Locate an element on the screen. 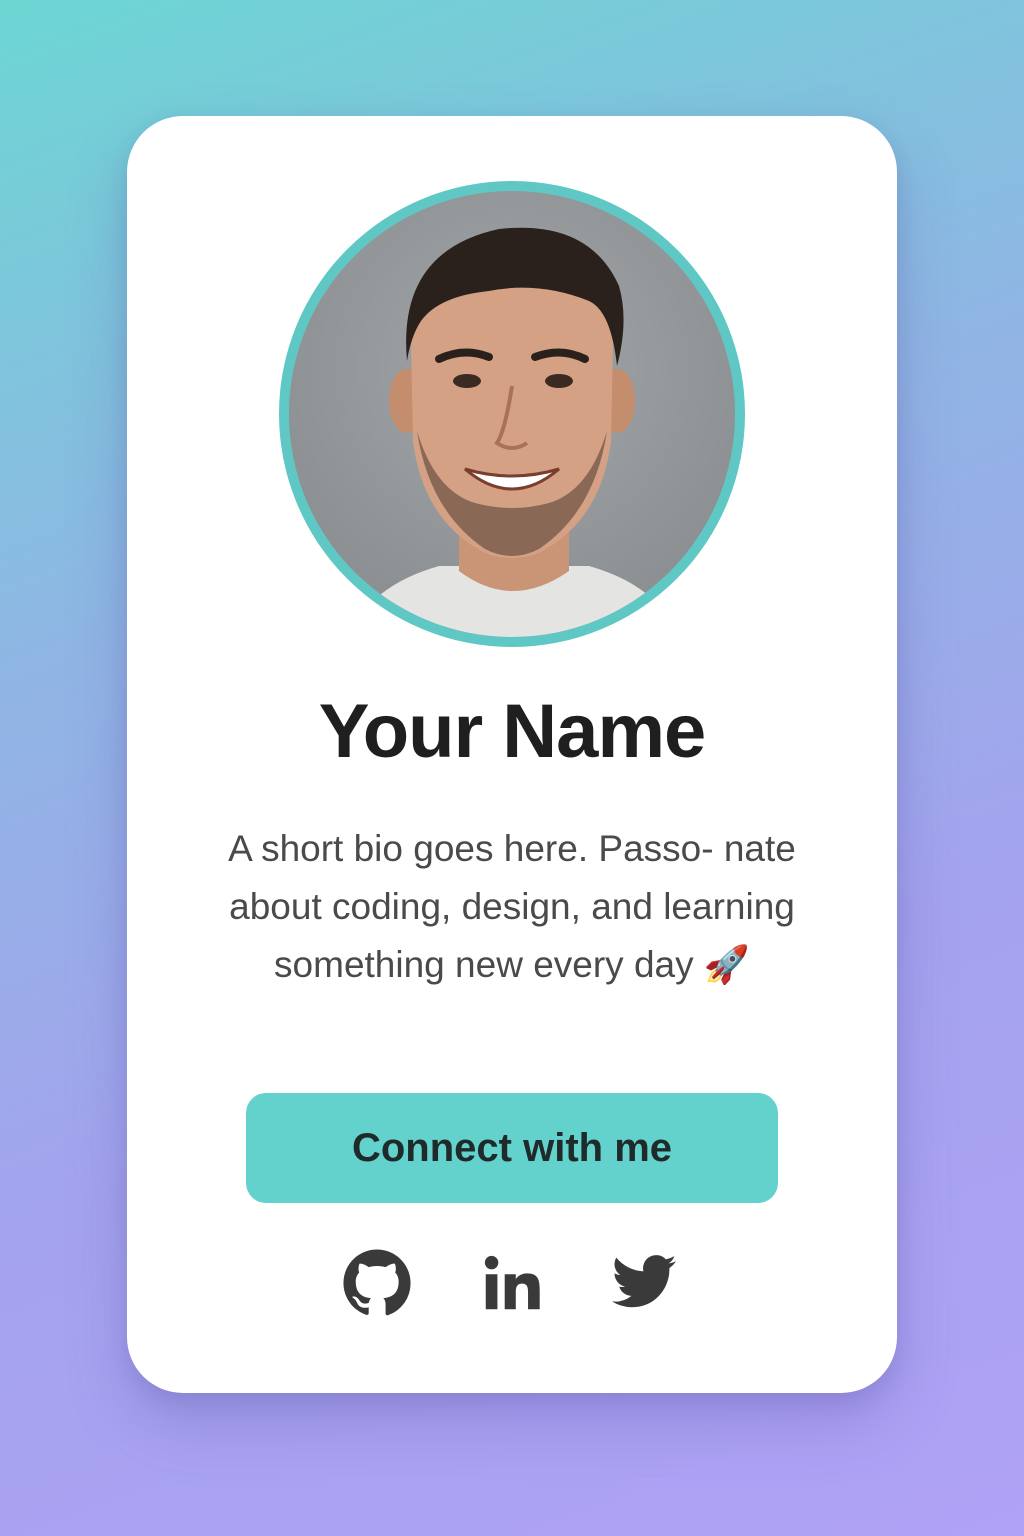  twitter-link is located at coordinates (644, 1283).